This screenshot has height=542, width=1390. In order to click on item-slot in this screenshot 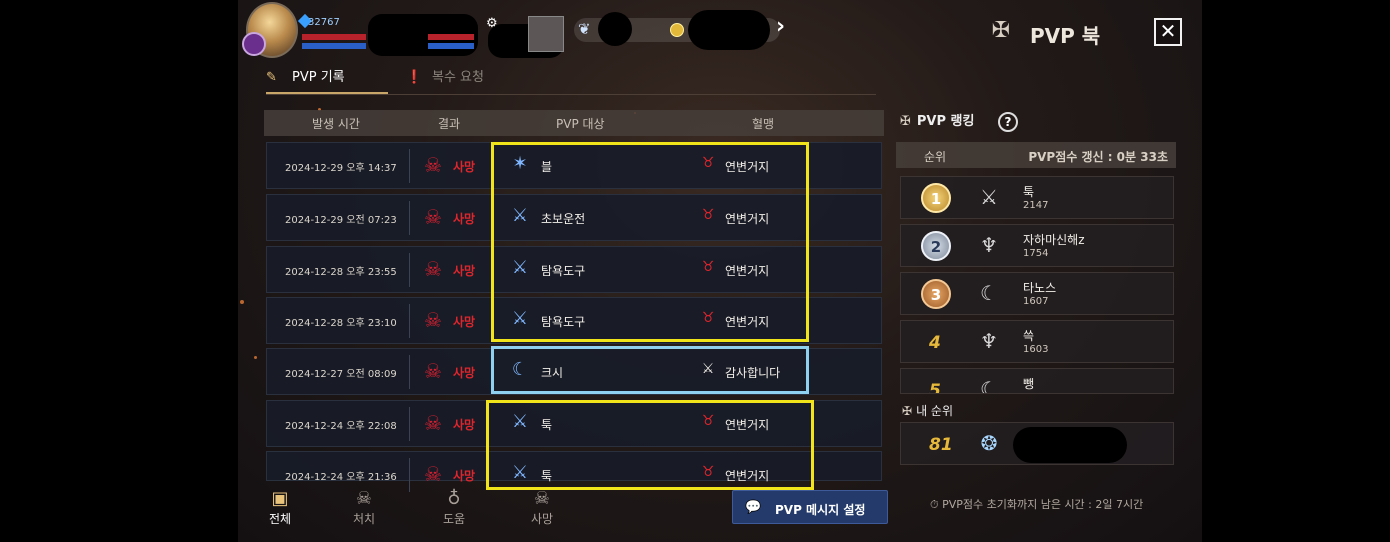, I will do `click(546, 34)`.